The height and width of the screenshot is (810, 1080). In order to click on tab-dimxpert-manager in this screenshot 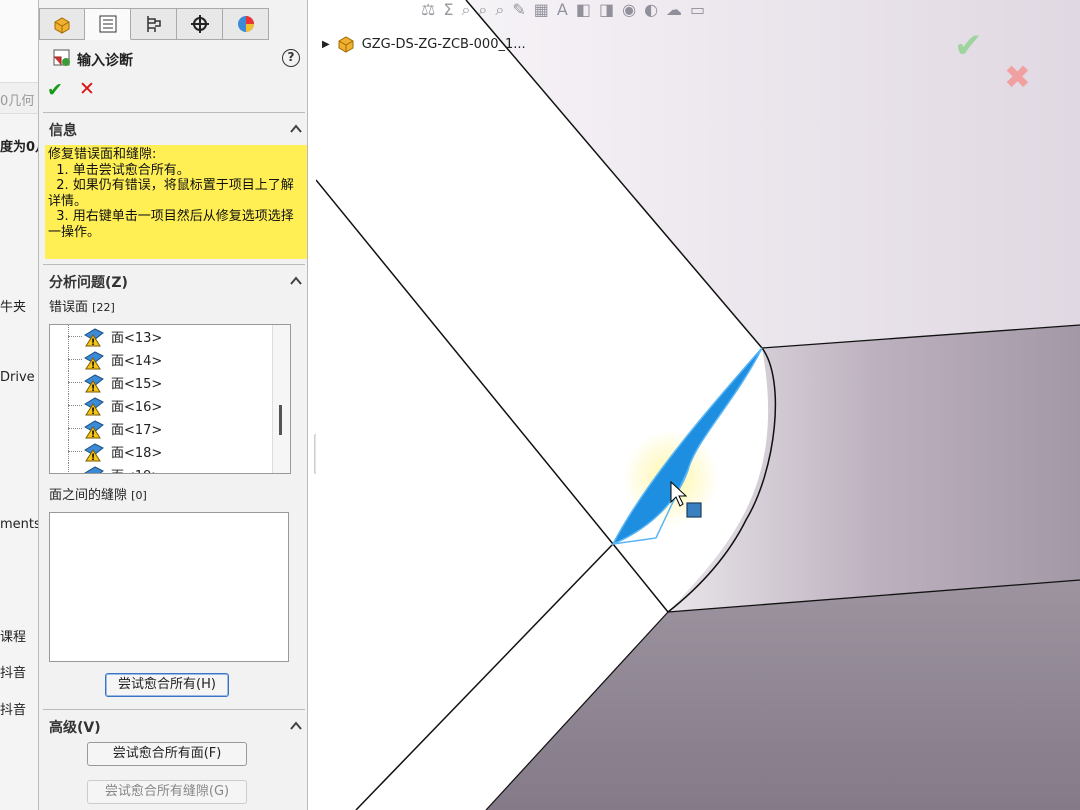, I will do `click(200, 24)`.